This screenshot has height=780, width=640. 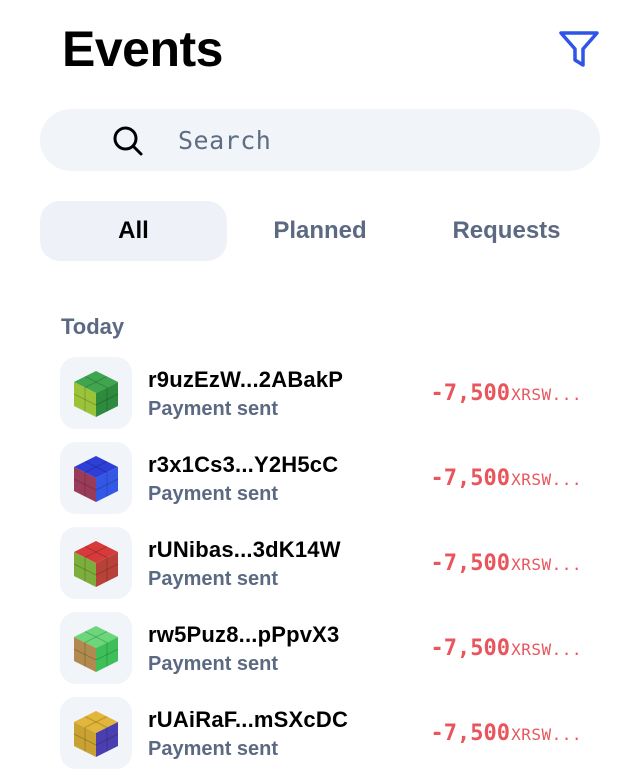 I want to click on event-address: r3x1Cs3...Y2H5cC, so click(x=243, y=464).